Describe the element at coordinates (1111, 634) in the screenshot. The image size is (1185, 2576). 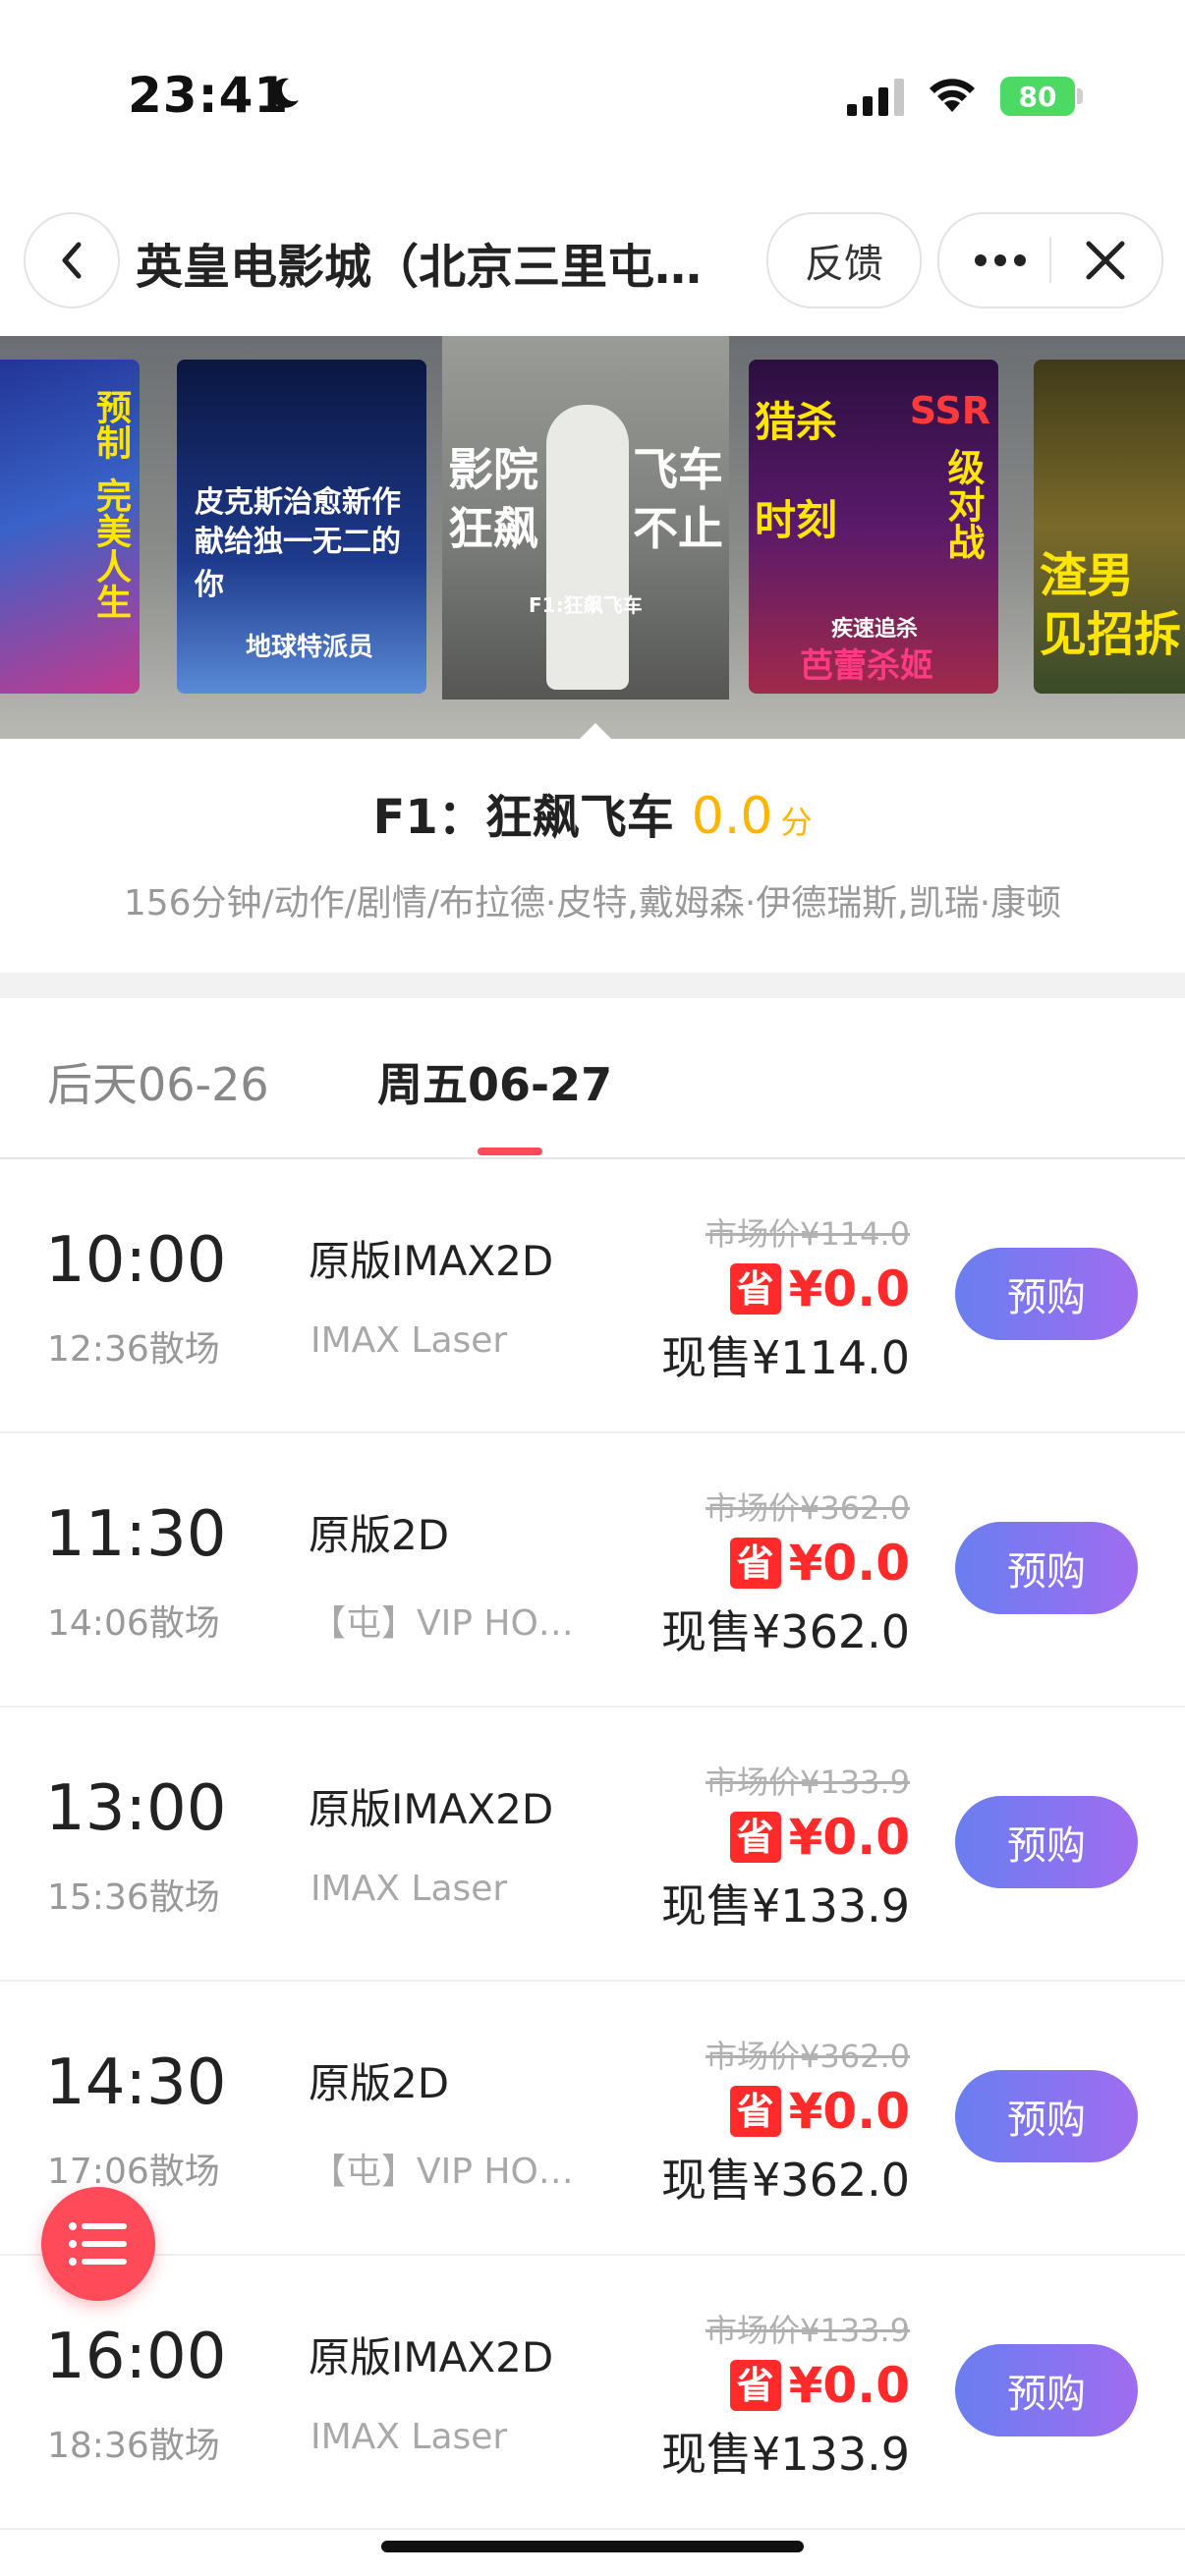
I see `poster-text: 见招拆` at that location.